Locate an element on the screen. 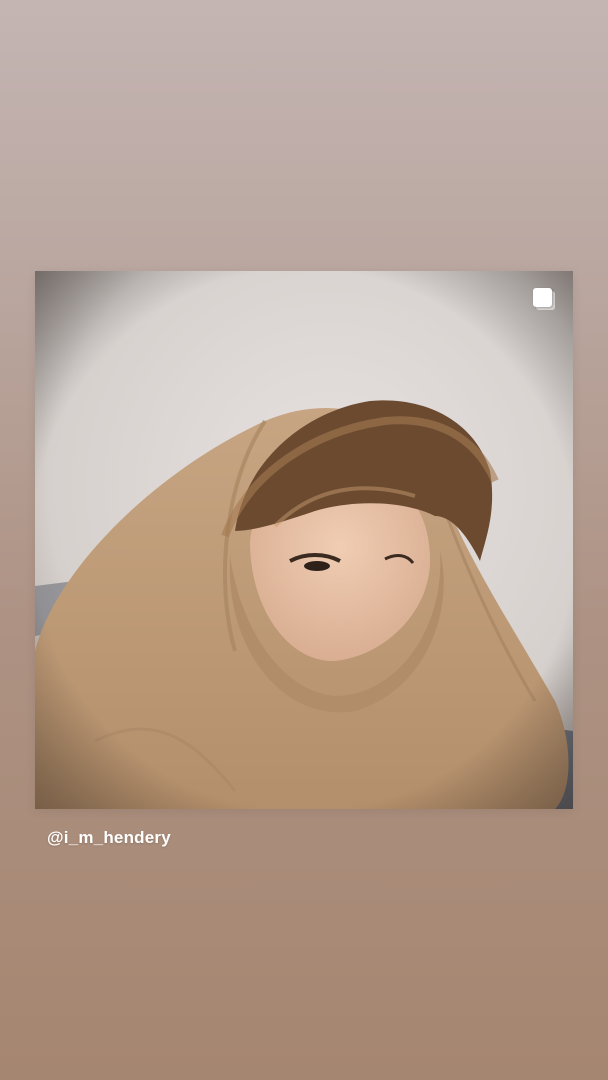 The height and width of the screenshot is (1080, 608). carousel-icon-front is located at coordinates (542, 297).